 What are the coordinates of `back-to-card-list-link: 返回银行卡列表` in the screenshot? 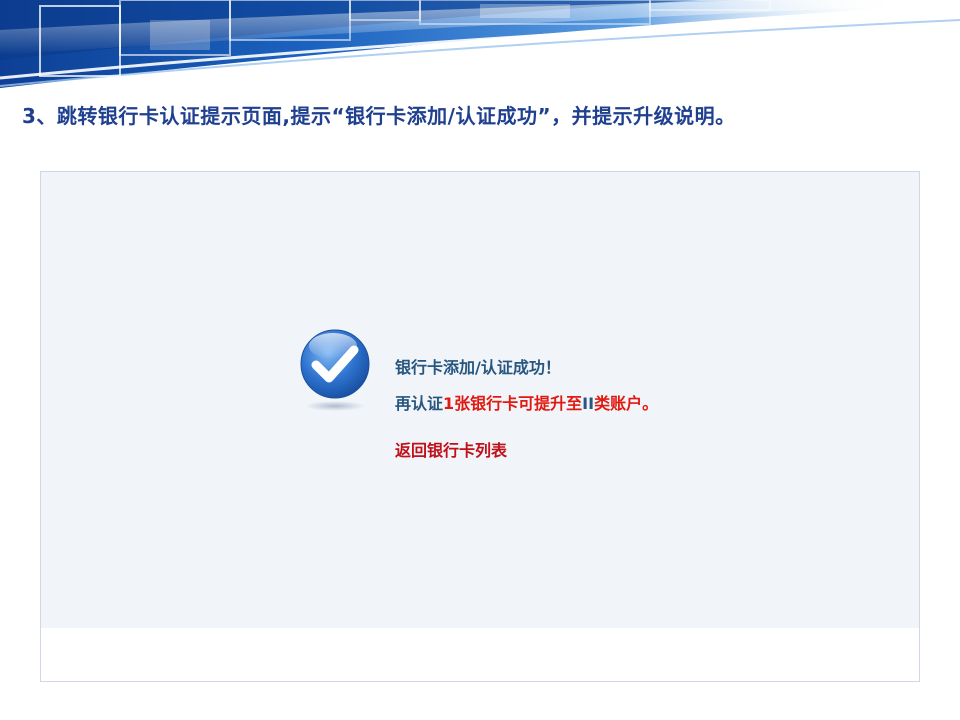 It's located at (451, 449).